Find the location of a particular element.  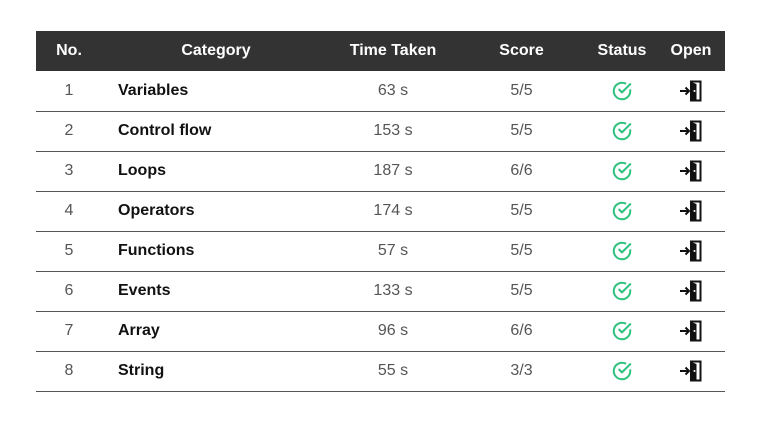

table-row: 6 Events 133 s 5/5 is located at coordinates (380, 291).